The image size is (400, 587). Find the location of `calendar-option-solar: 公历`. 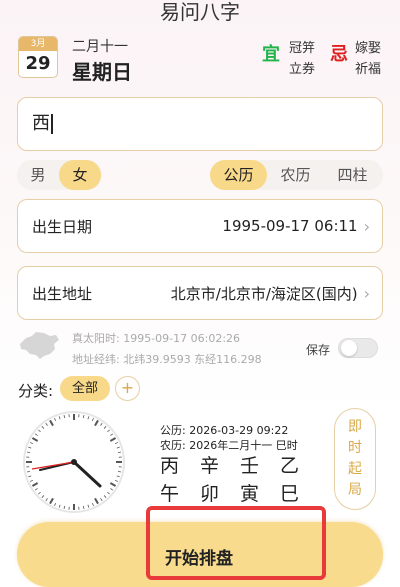

calendar-option-solar: 公历 is located at coordinates (238, 175).